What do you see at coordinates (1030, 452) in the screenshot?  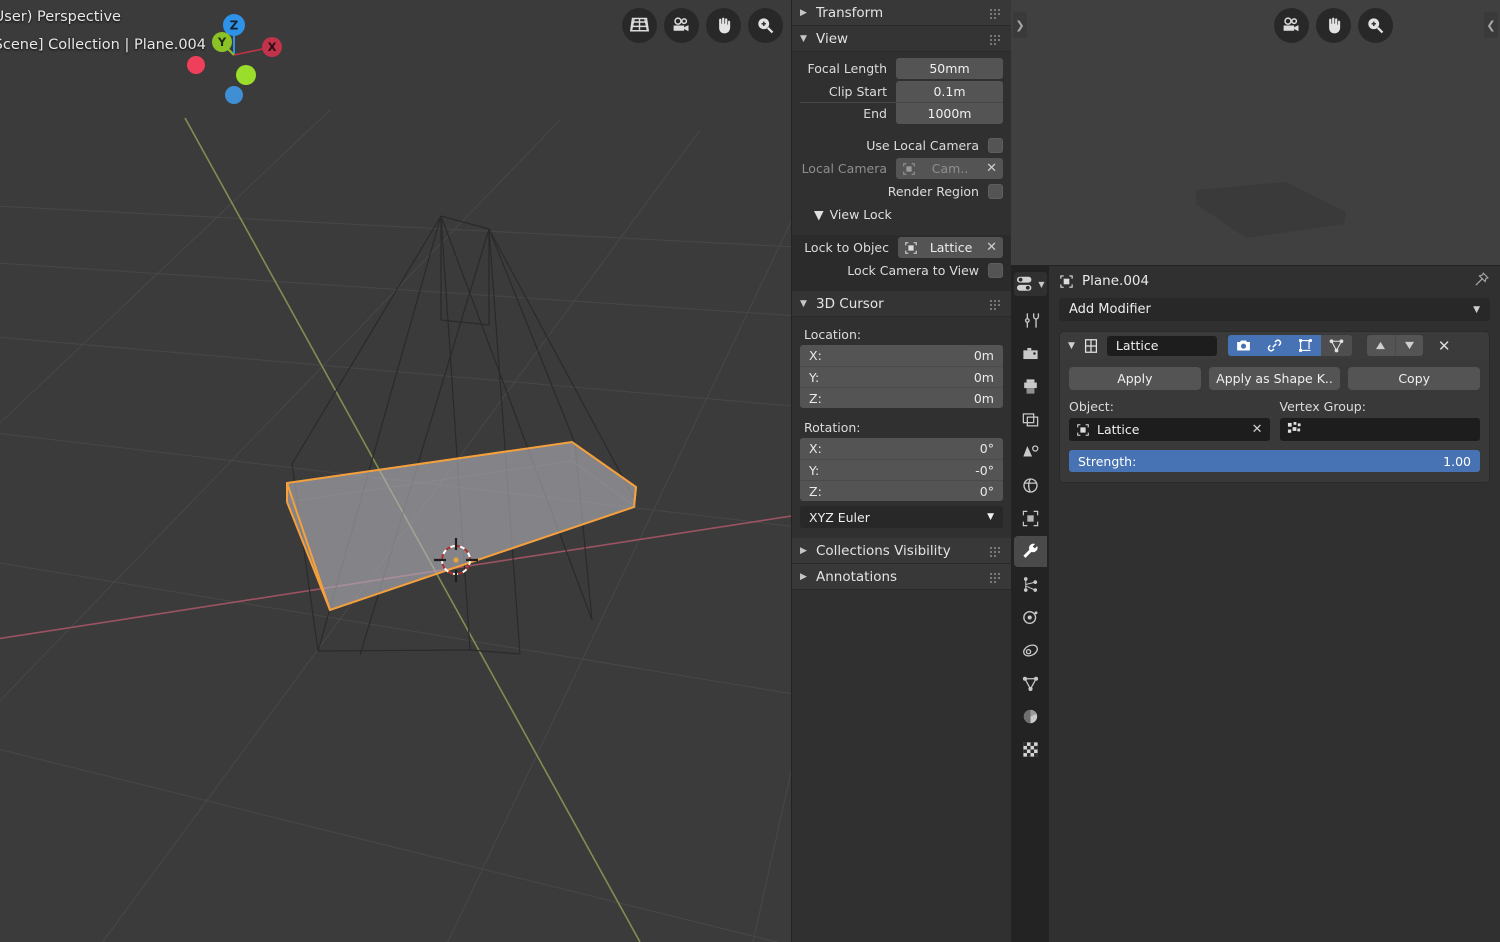 I see `properties-tab-scene` at bounding box center [1030, 452].